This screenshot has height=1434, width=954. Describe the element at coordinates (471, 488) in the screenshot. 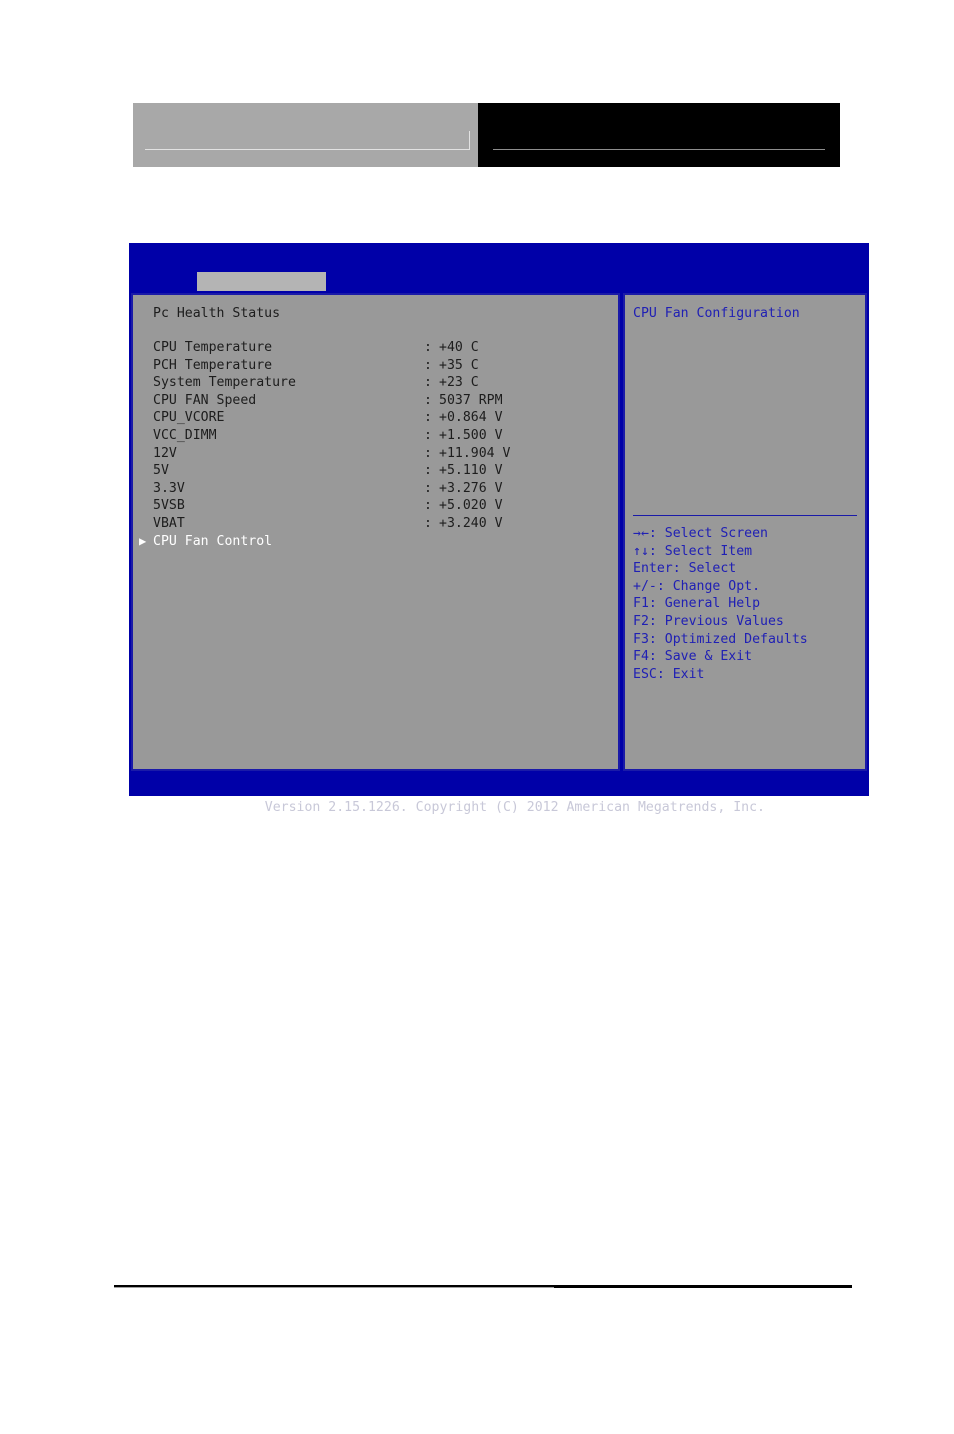

I see `sensor-value: +3.276 V` at that location.